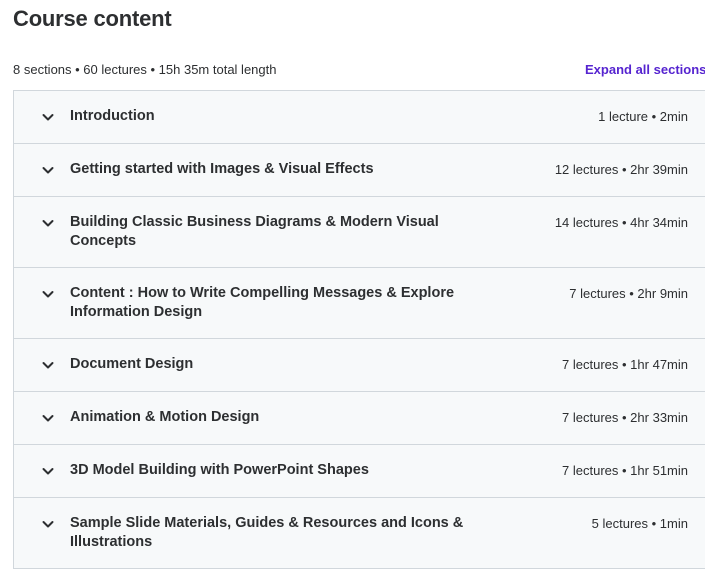 Image resolution: width=705 pixels, height=570 pixels. What do you see at coordinates (621, 169) in the screenshot?
I see `section-meta: 12 lectures • 2hr 39min` at bounding box center [621, 169].